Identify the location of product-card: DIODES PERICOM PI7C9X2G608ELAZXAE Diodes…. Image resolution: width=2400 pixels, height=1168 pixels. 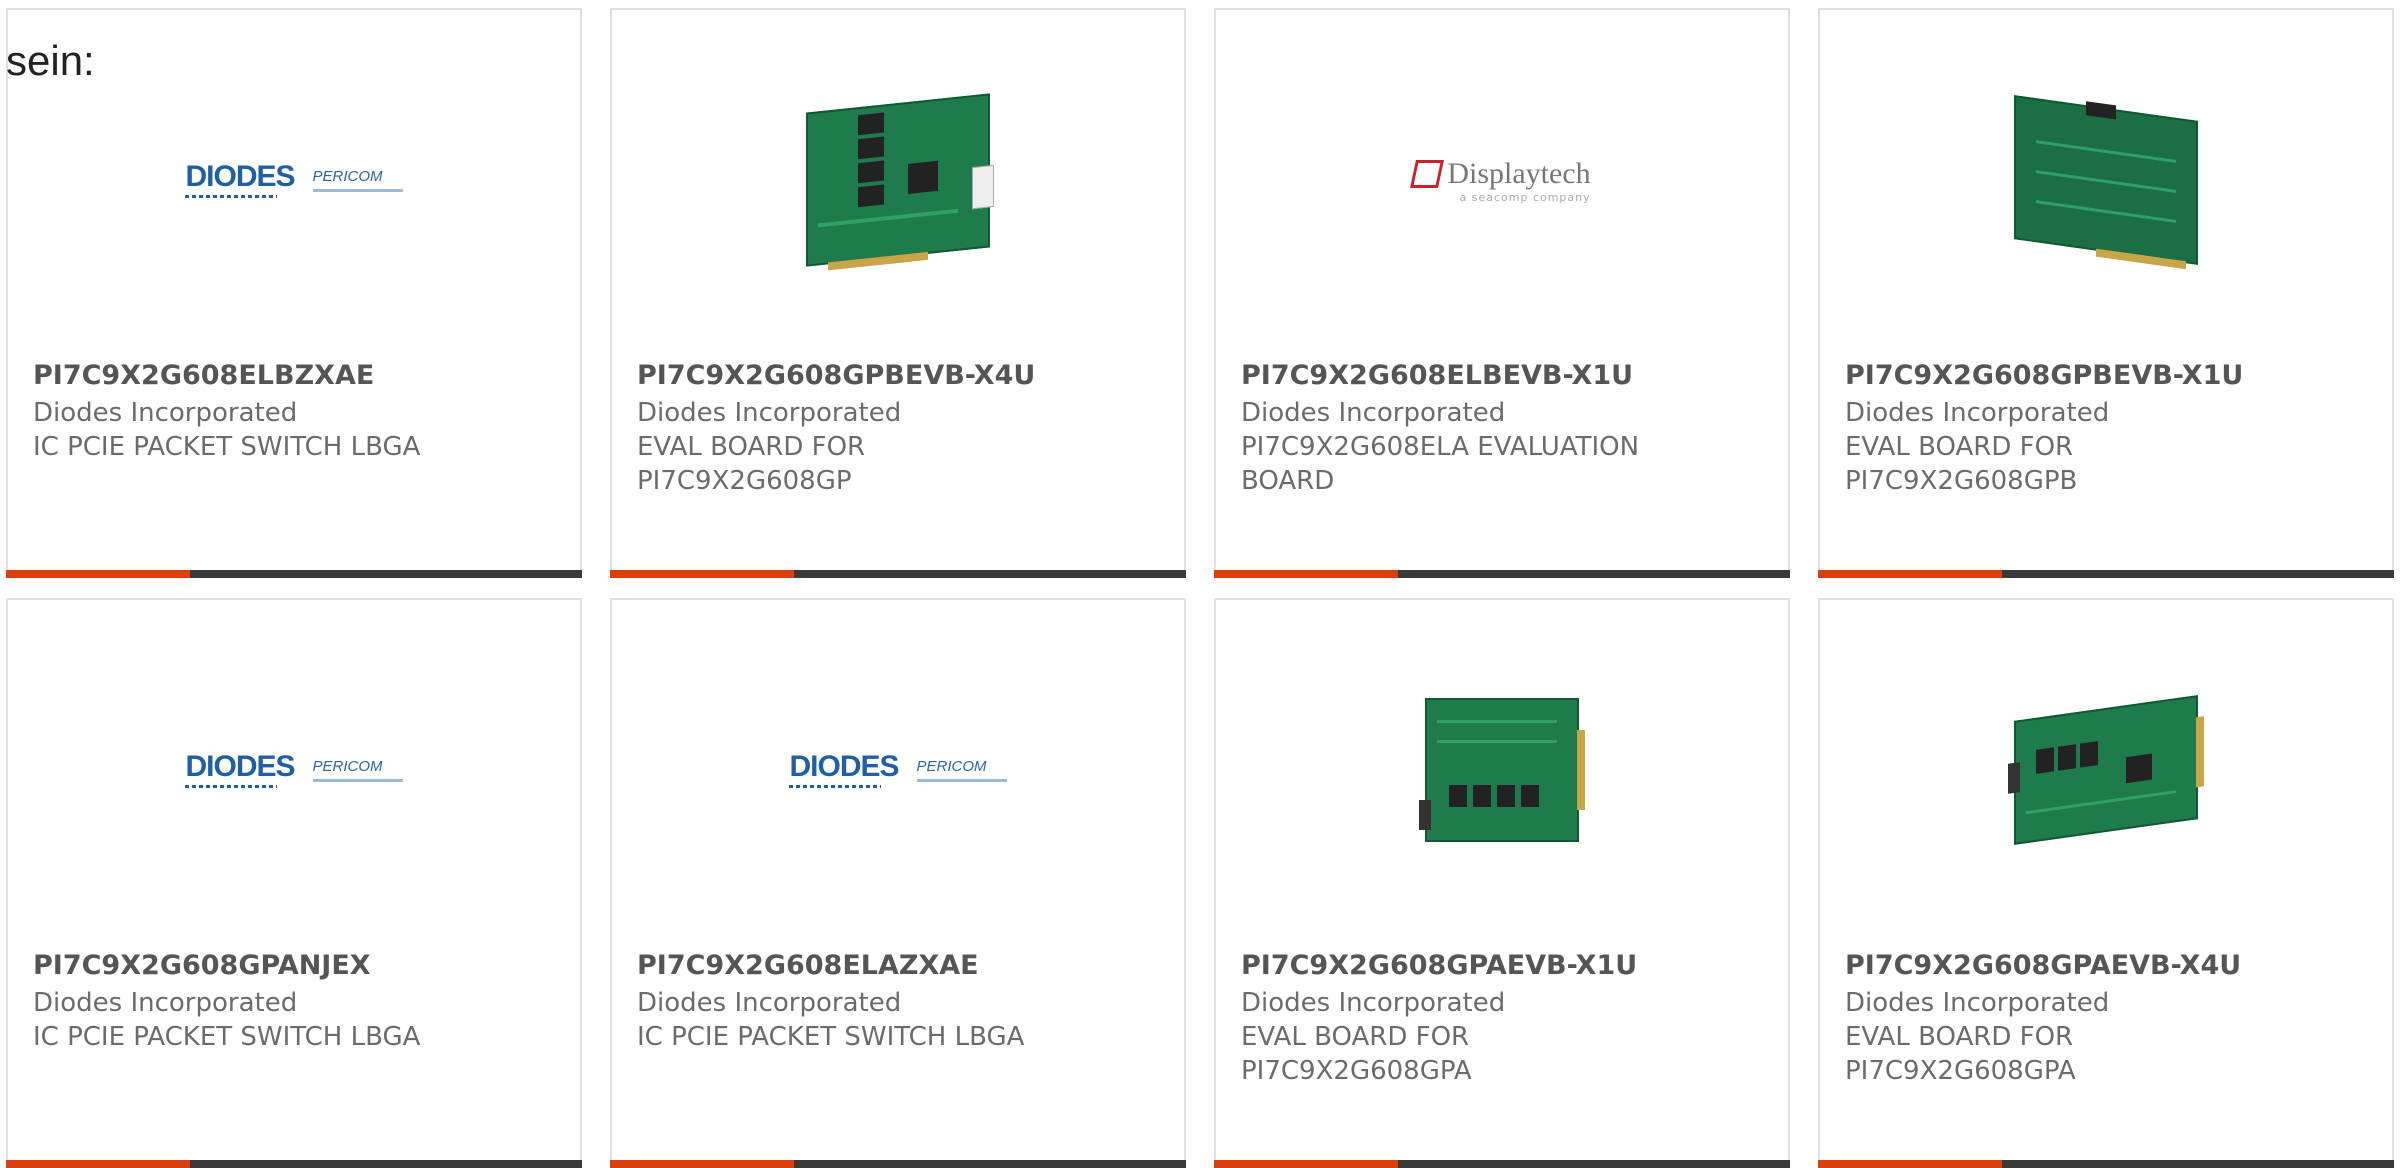
(898, 883).